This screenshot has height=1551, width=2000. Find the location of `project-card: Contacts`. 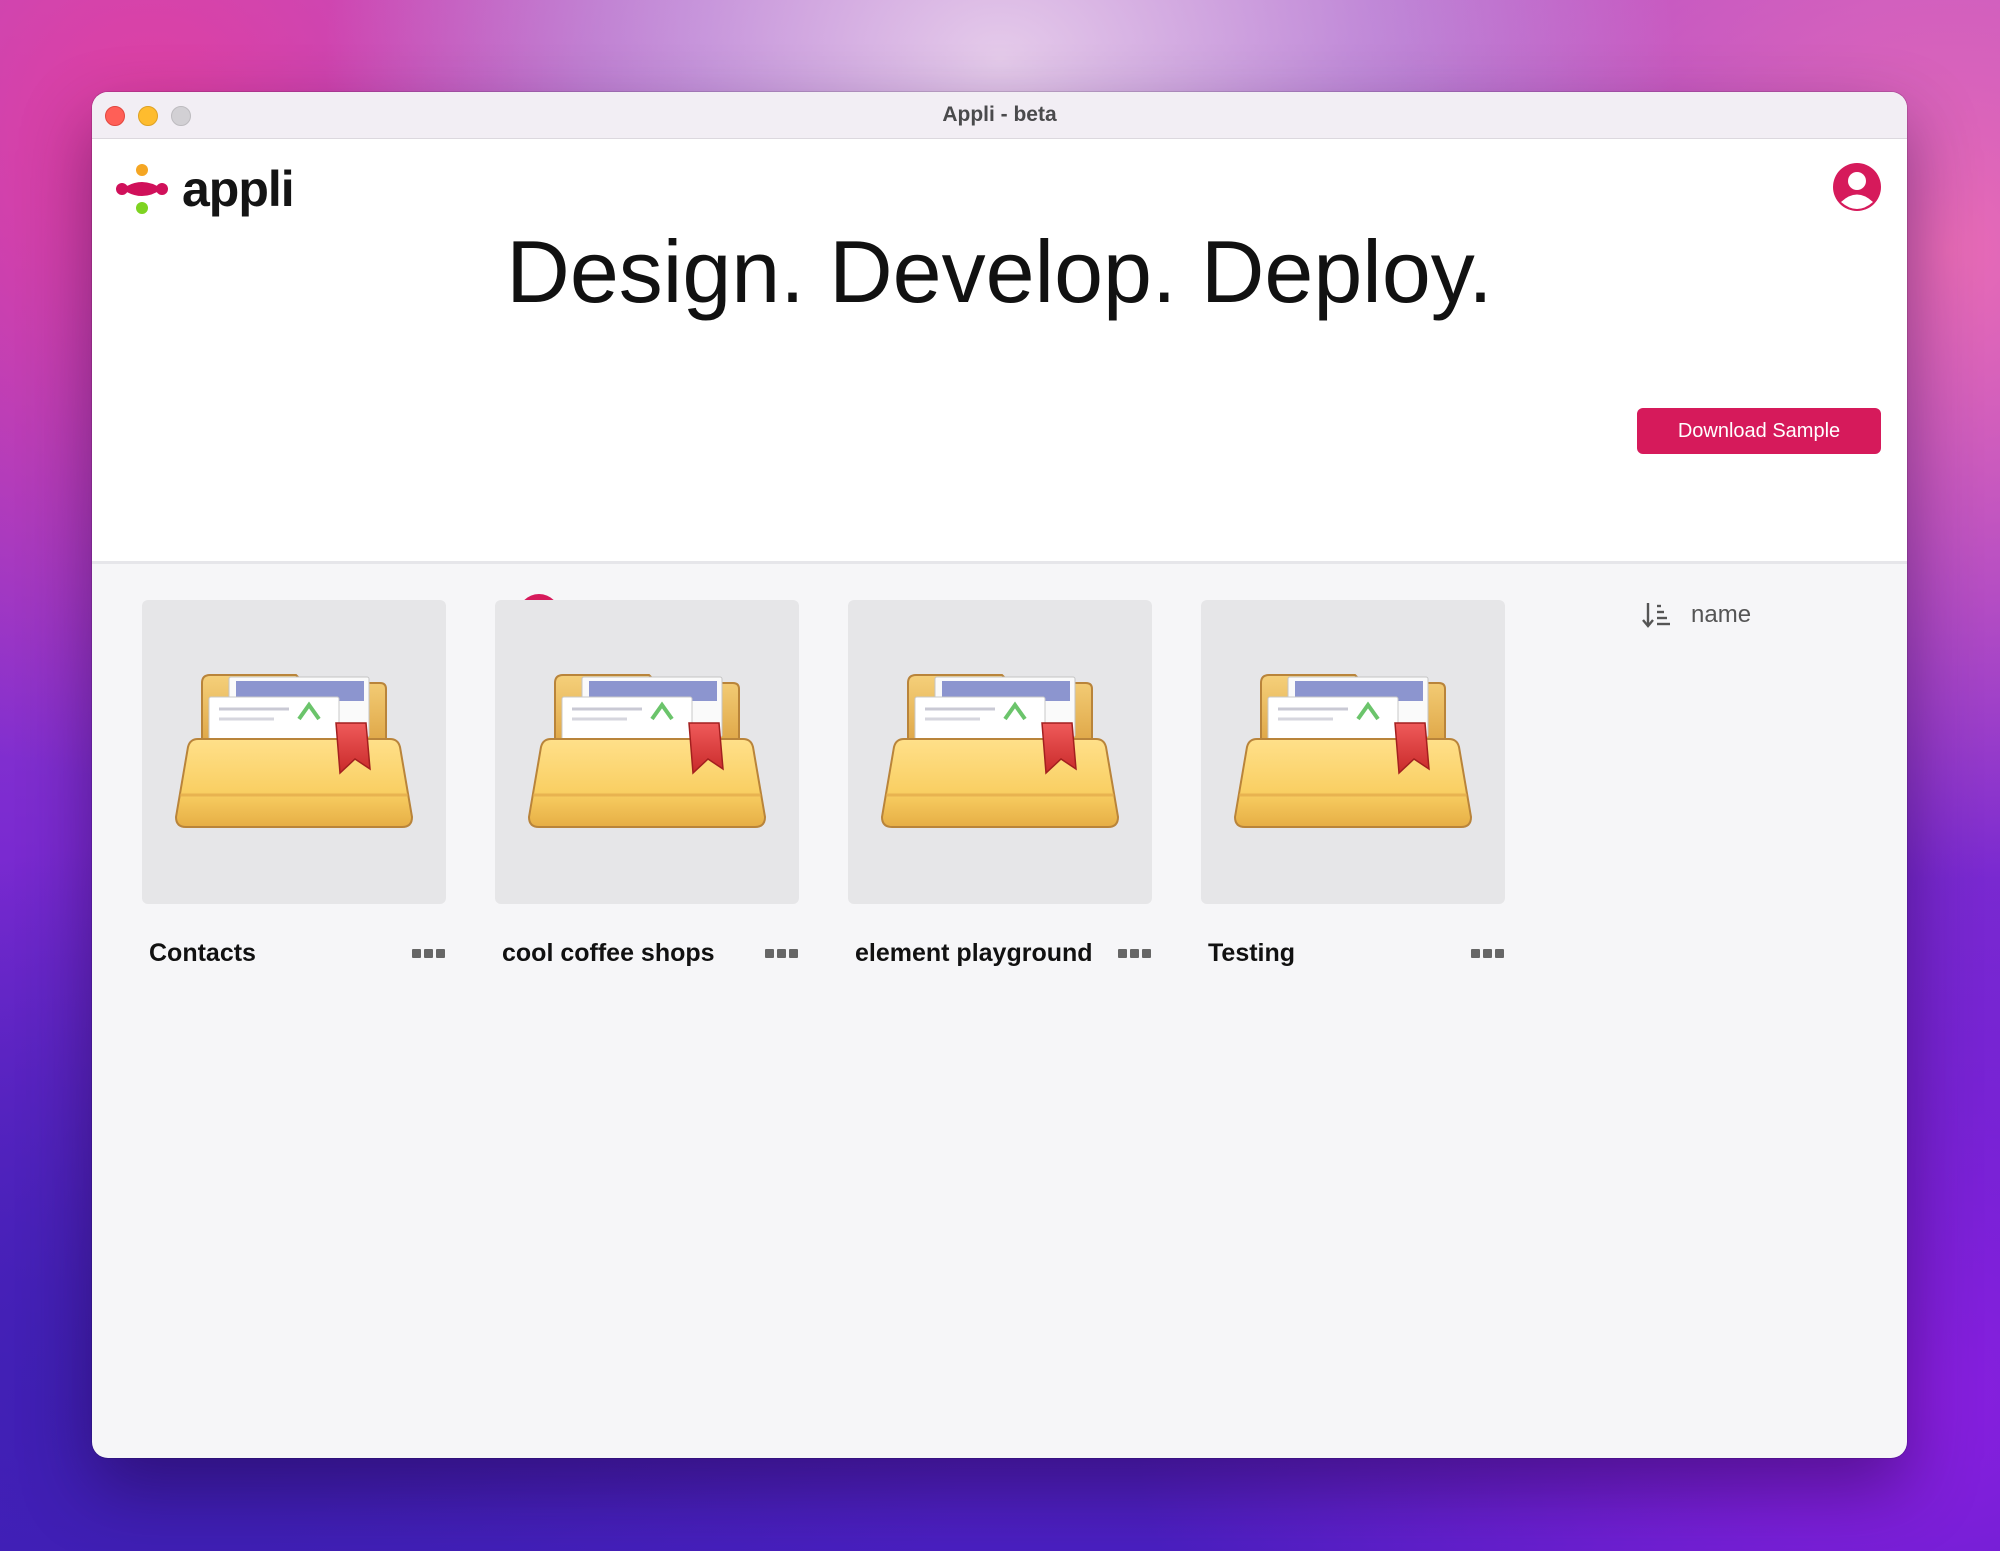

project-card: Contacts is located at coordinates (294, 789).